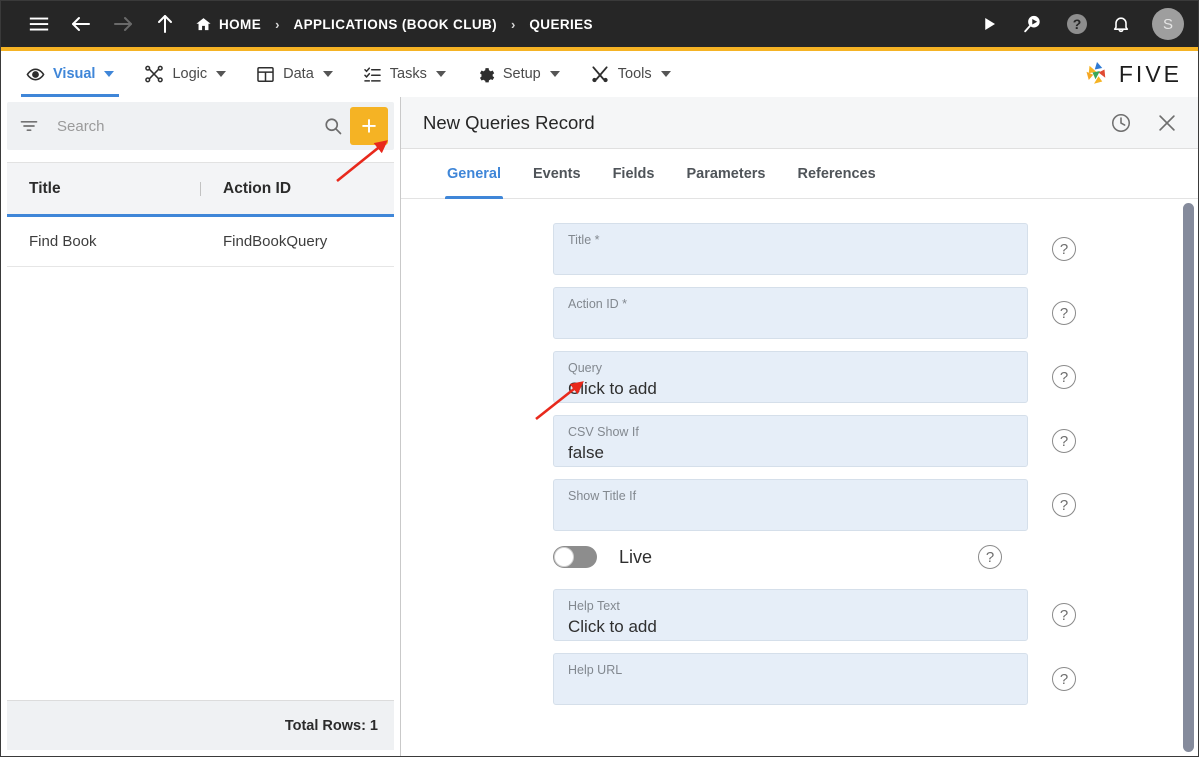  Describe the element at coordinates (1121, 24) in the screenshot. I see `notifications-icon` at that location.